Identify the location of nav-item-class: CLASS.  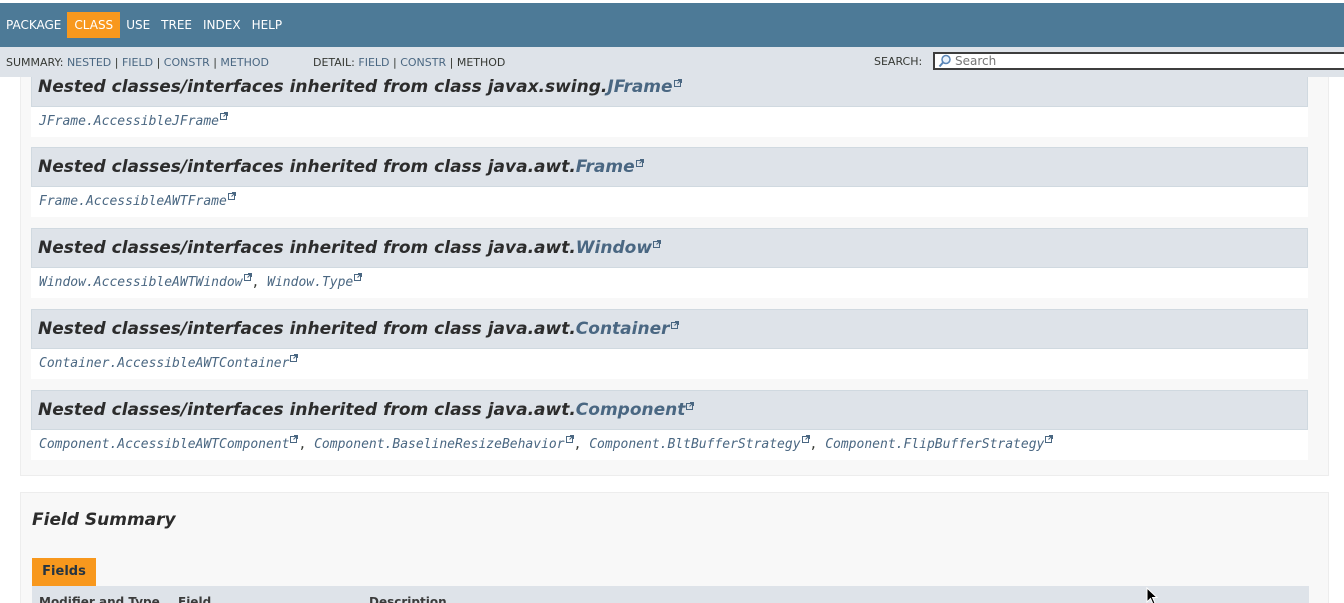
(94, 25).